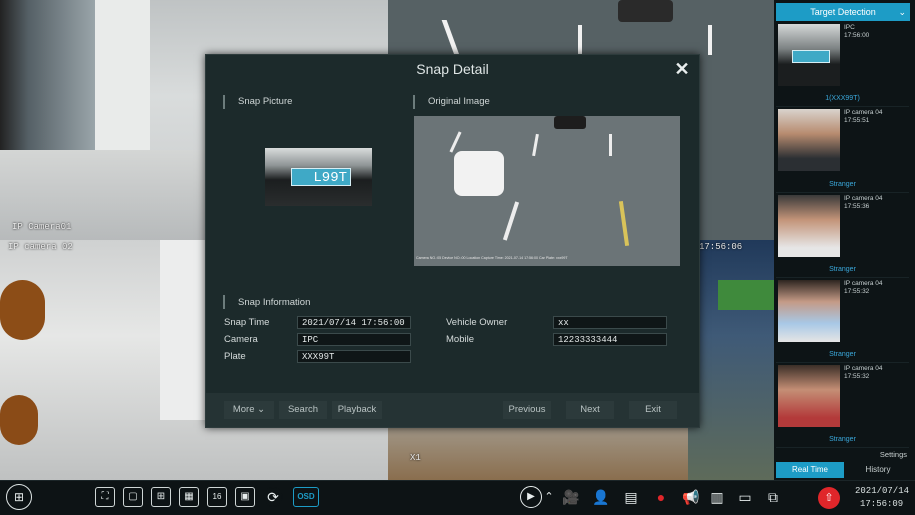  I want to click on item-caption: 1(XXX99T), so click(842, 98).